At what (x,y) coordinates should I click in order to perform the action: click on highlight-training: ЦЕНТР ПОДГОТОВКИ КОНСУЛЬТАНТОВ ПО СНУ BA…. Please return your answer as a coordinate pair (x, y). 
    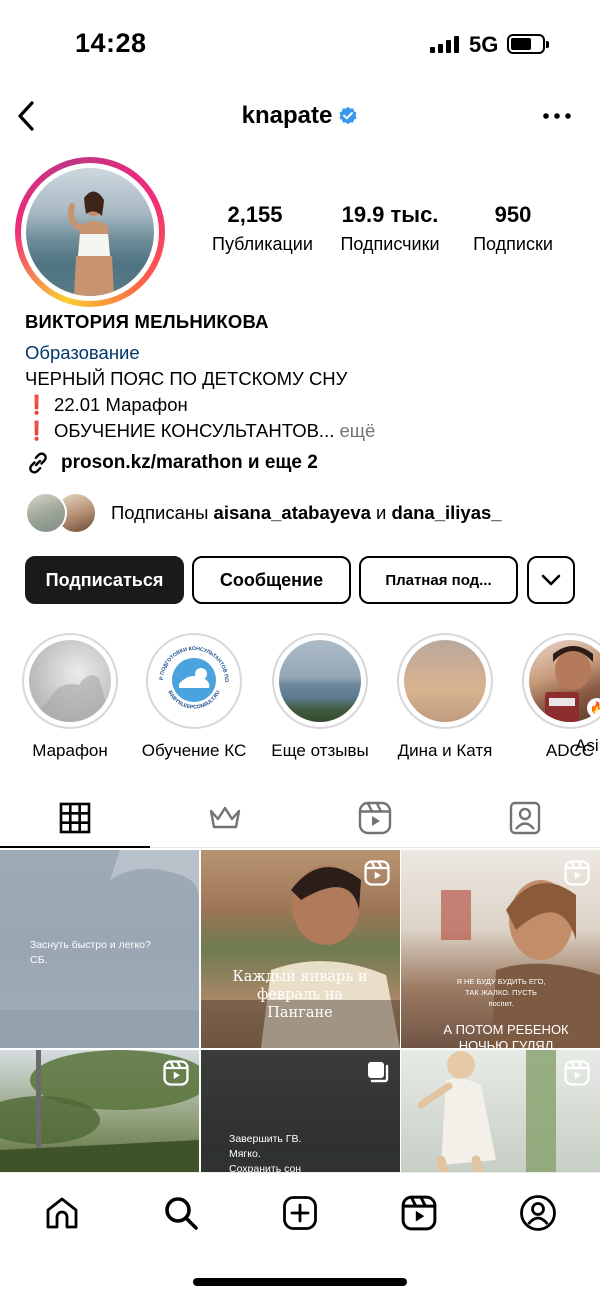
    Looking at the image, I should click on (194, 696).